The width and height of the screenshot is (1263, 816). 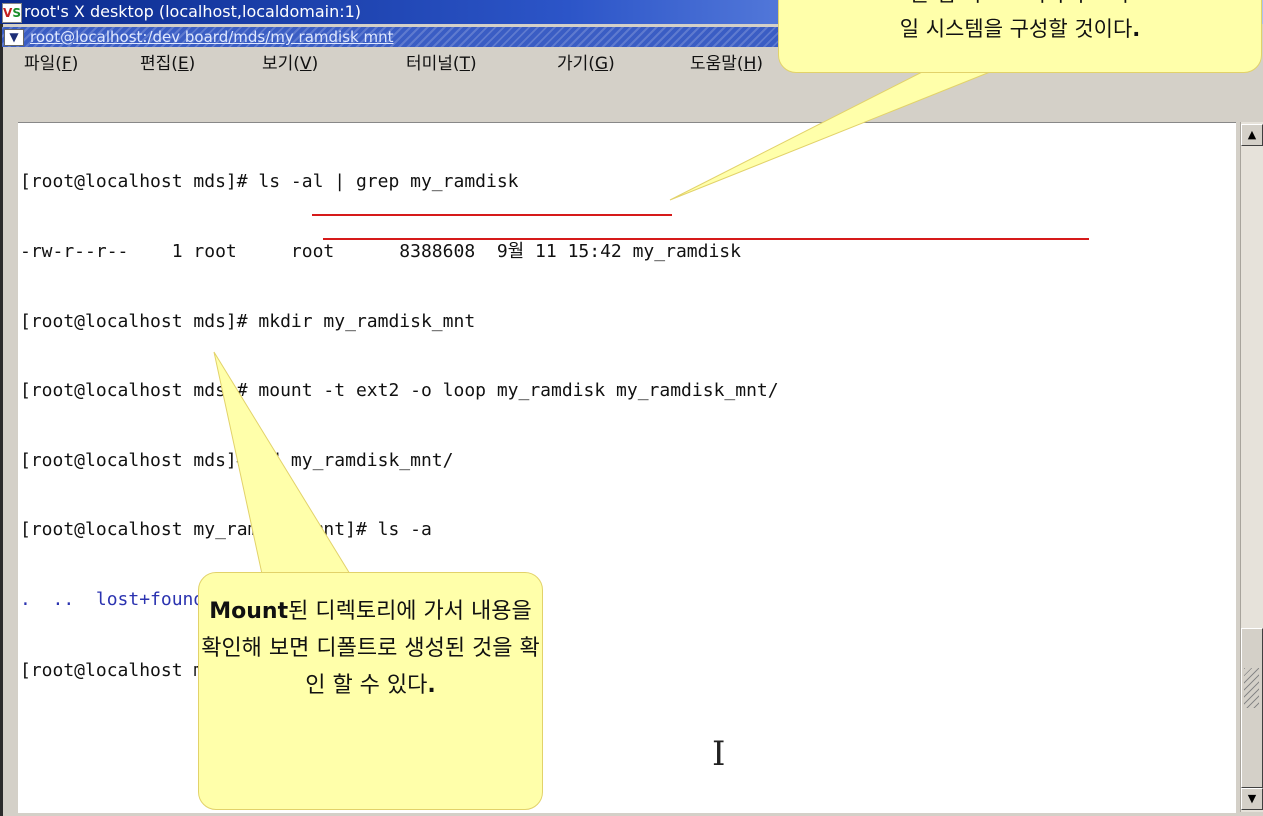 I want to click on menu-help: 도움말(H), so click(x=726, y=64).